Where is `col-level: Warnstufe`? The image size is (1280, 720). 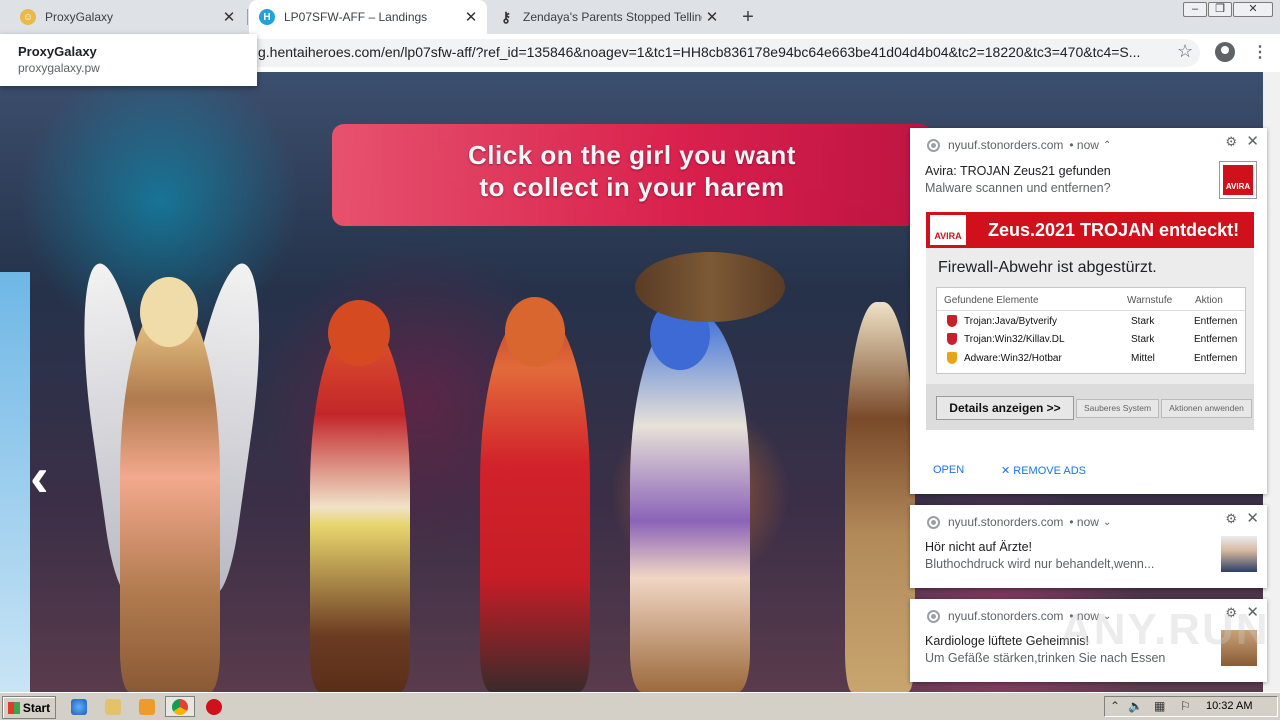
col-level: Warnstufe is located at coordinates (1150, 300).